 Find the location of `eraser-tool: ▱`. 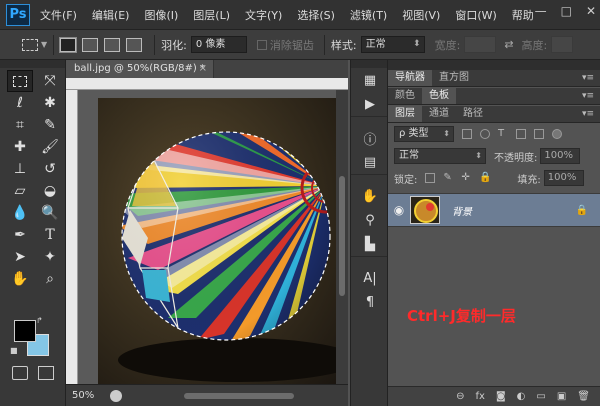

eraser-tool: ▱ is located at coordinates (20, 191).